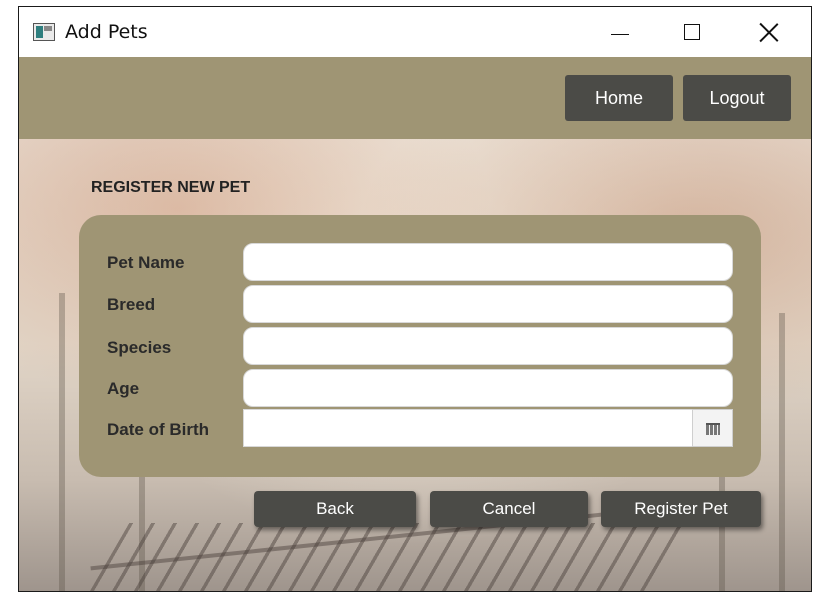  What do you see at coordinates (44, 32) in the screenshot?
I see `app-icon` at bounding box center [44, 32].